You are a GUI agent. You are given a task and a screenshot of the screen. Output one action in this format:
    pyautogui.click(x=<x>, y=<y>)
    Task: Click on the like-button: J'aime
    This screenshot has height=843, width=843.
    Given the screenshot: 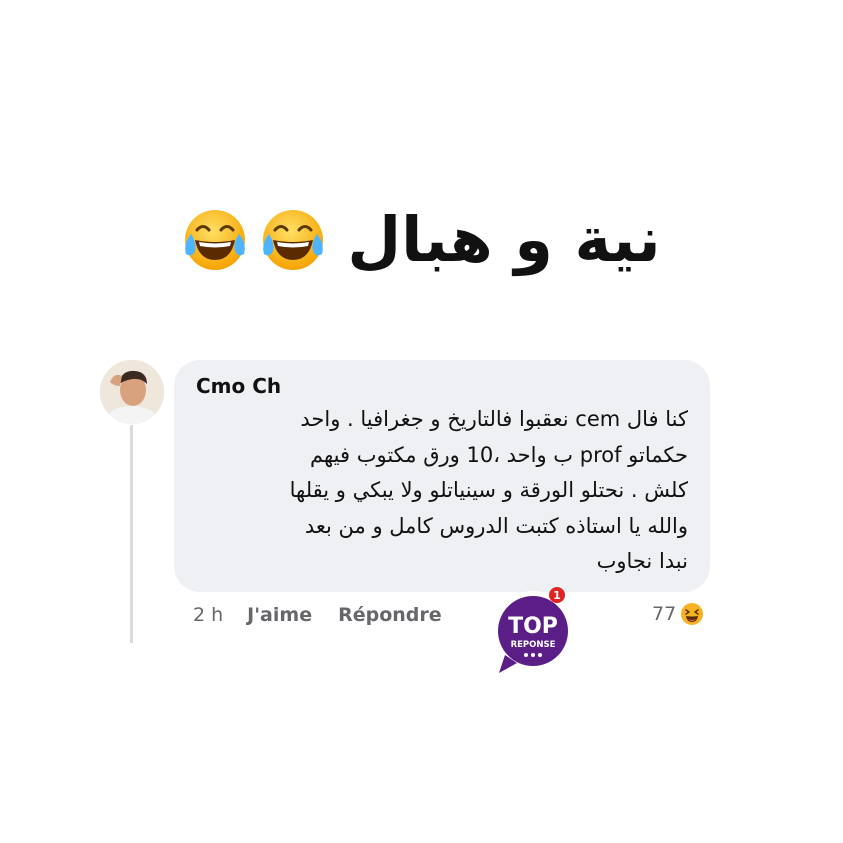 What is the action you would take?
    pyautogui.click(x=279, y=615)
    